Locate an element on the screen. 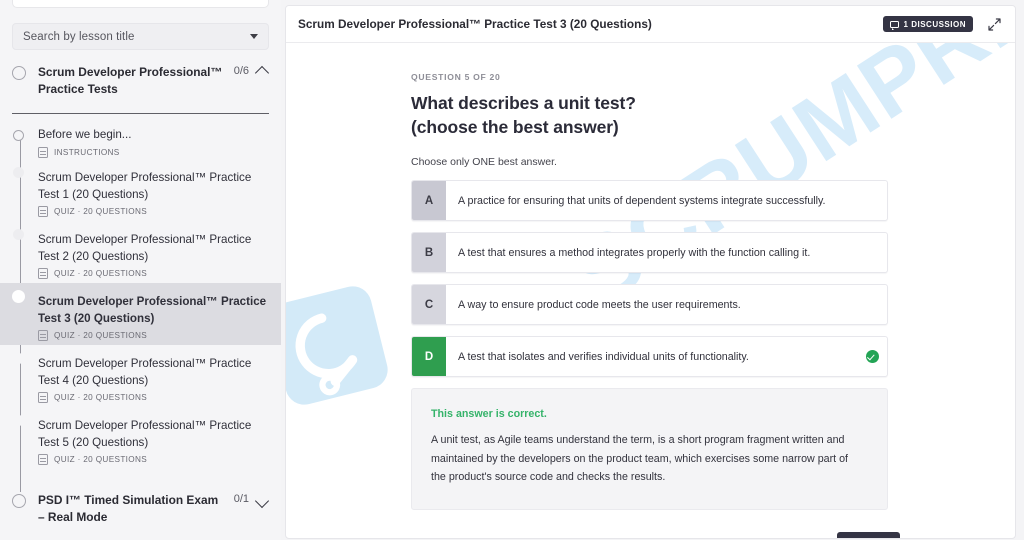 Image resolution: width=1024 pixels, height=540 pixels. discussion-button: 1 DISCUSSION is located at coordinates (927, 24).